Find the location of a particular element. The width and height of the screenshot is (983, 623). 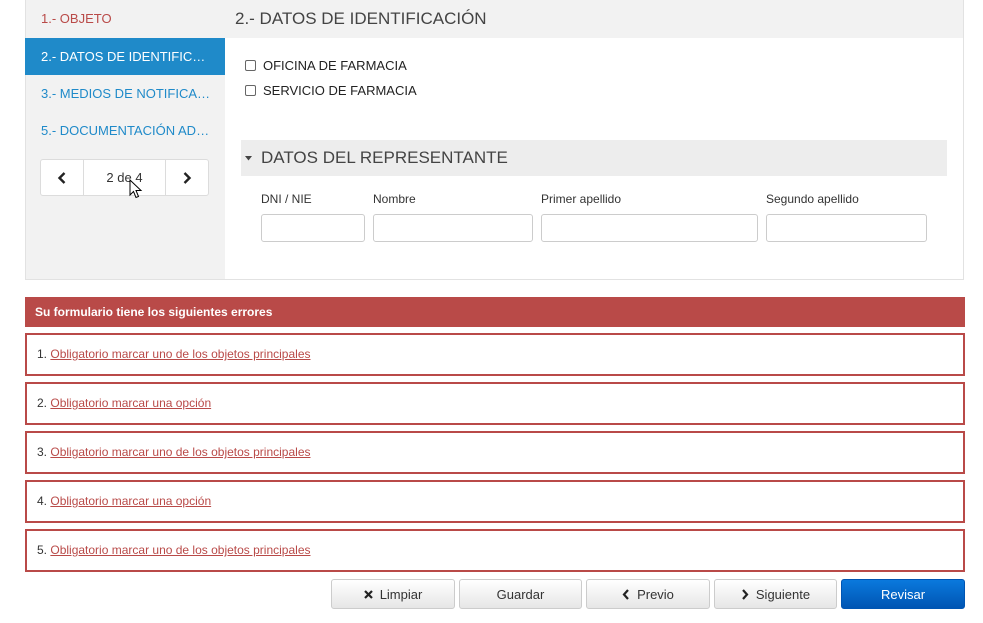

error-number: 5. is located at coordinates (42, 550).